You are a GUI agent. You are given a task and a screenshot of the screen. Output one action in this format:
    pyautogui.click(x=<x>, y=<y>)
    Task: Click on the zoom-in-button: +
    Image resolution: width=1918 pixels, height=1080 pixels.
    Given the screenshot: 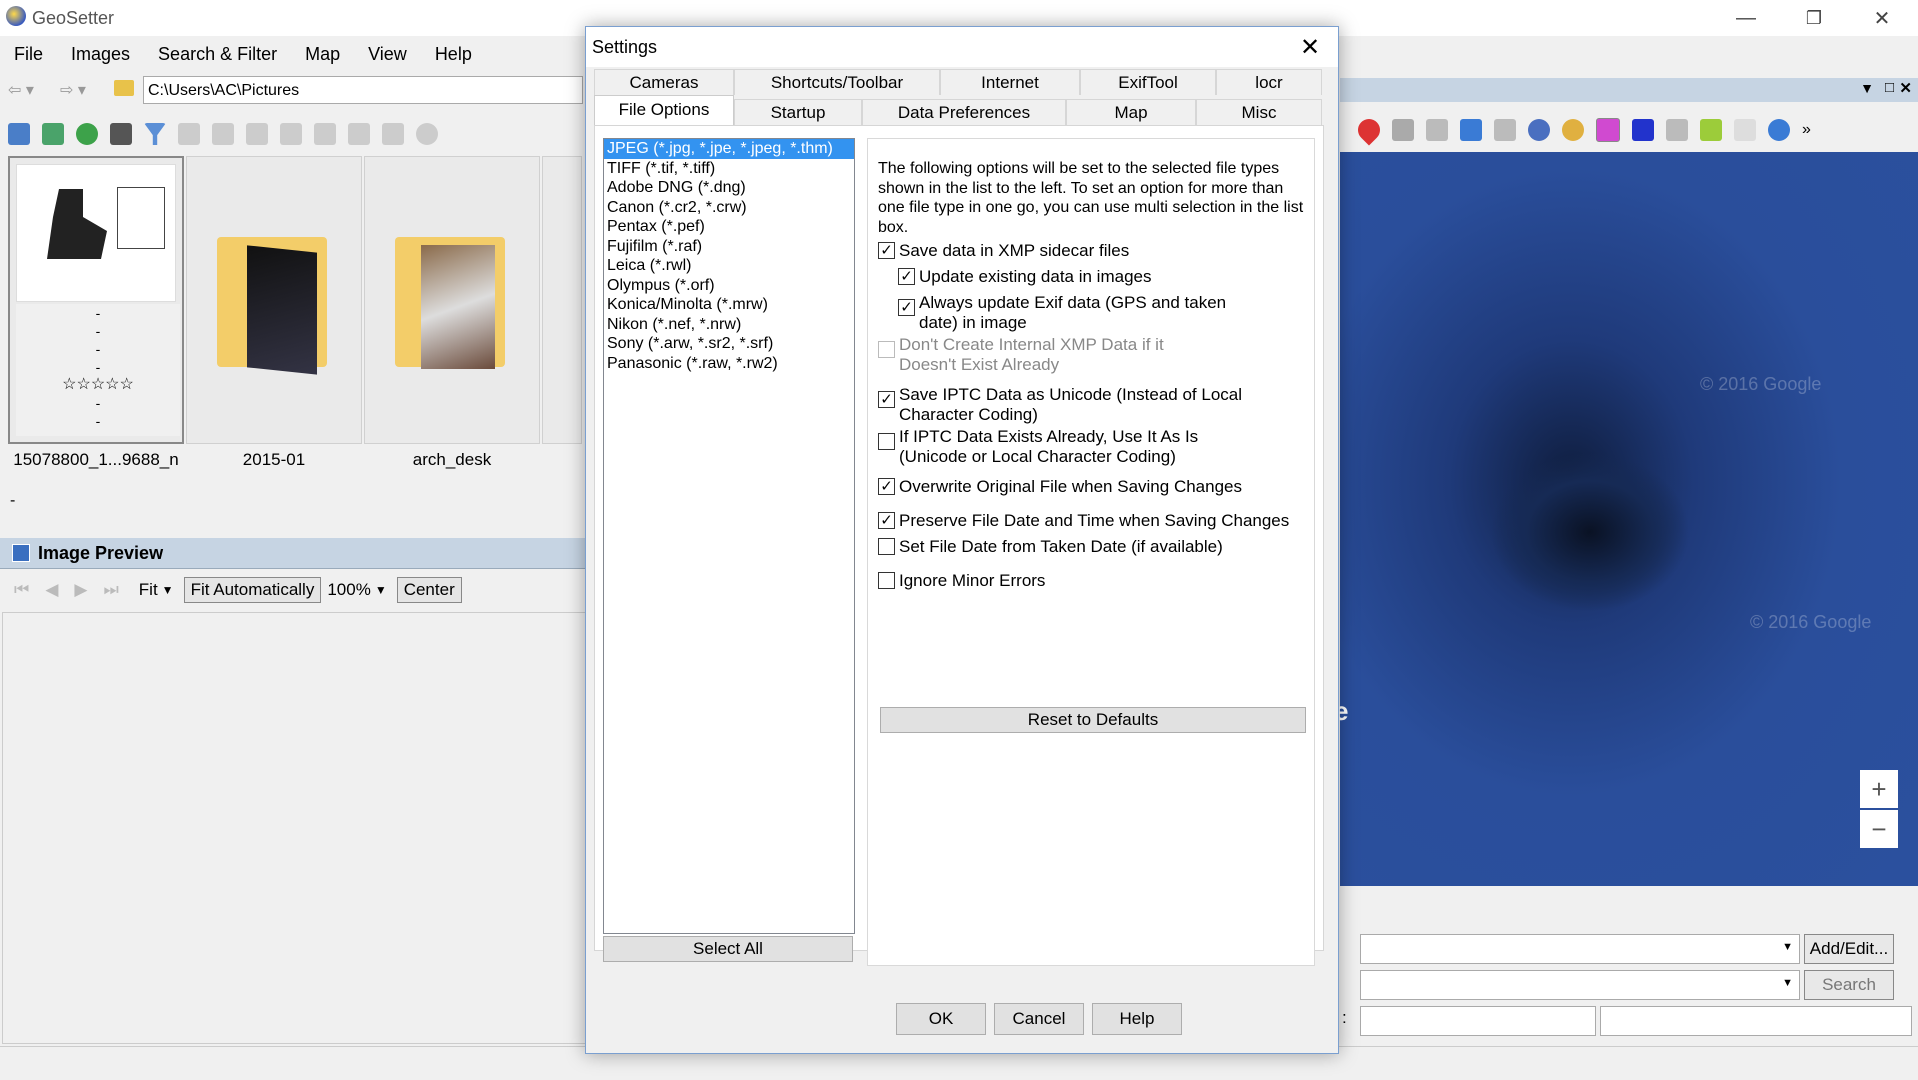 What is the action you would take?
    pyautogui.click(x=1879, y=789)
    